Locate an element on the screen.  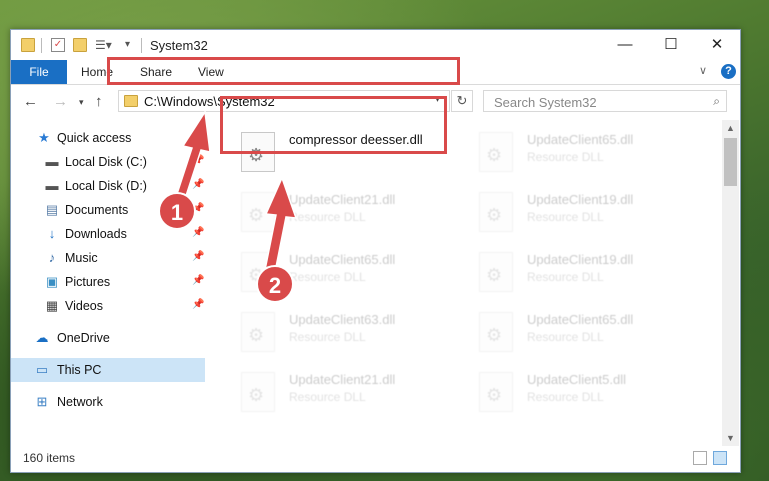
file-name: UpdateClient5.dll is located at coordinates (577, 379).